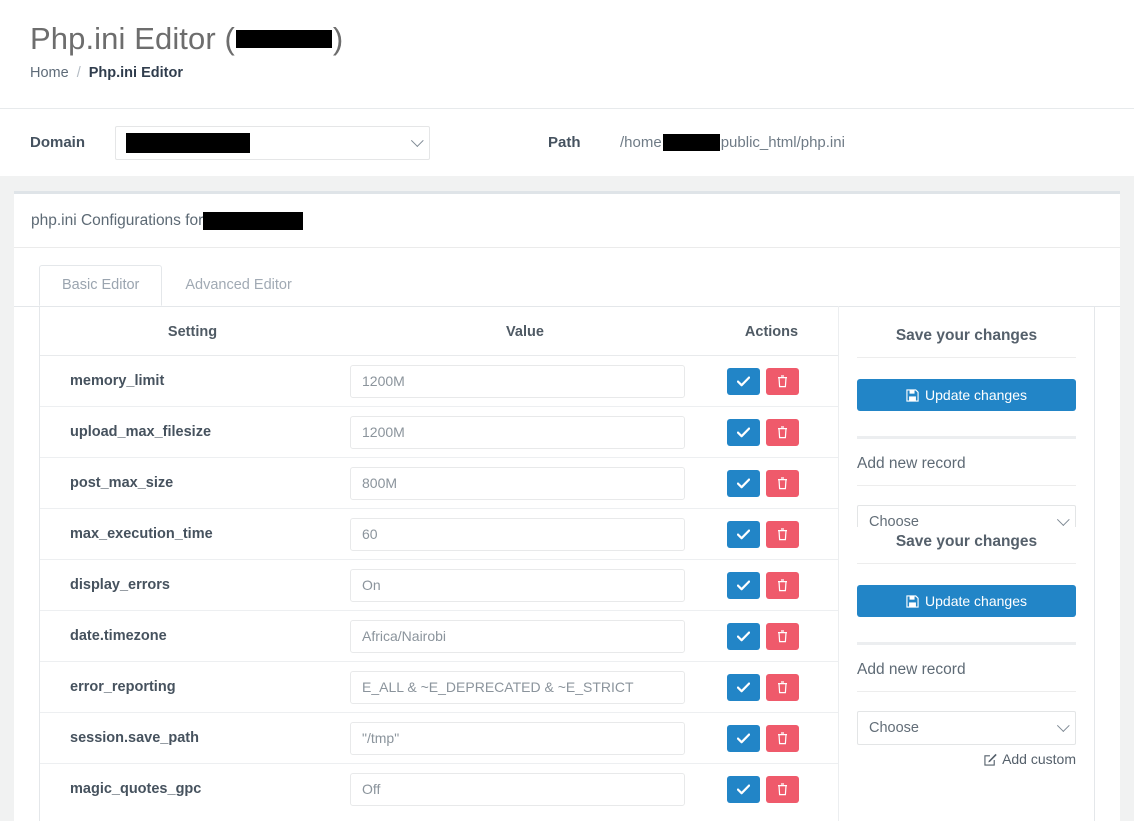 The height and width of the screenshot is (821, 1134). I want to click on page-title: Php.ini Editor ( ), so click(582, 38).